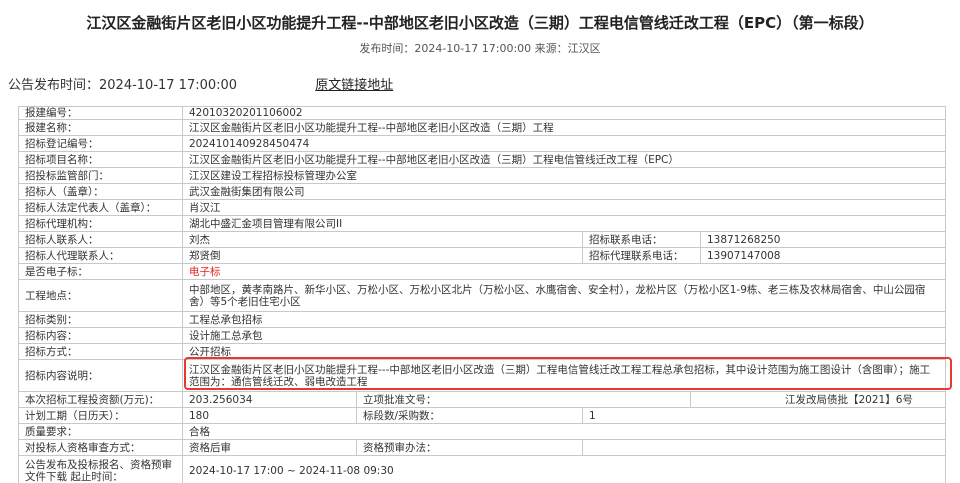 This screenshot has width=960, height=483. What do you see at coordinates (100, 271) in the screenshot?
I see `field-label: 是否电子标：` at bounding box center [100, 271].